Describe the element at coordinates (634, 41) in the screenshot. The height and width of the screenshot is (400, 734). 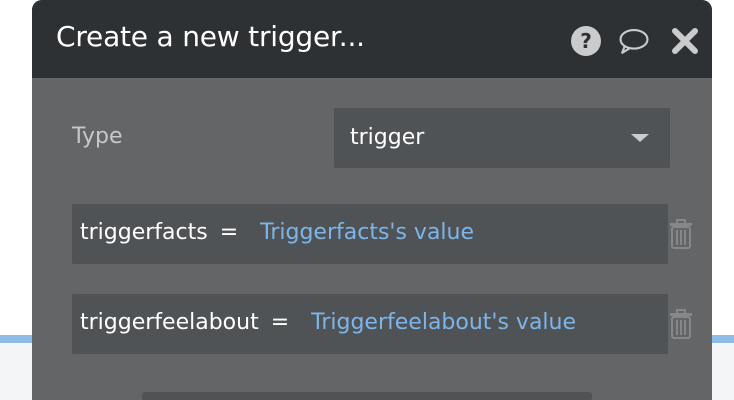
I see `comment-icon` at that location.